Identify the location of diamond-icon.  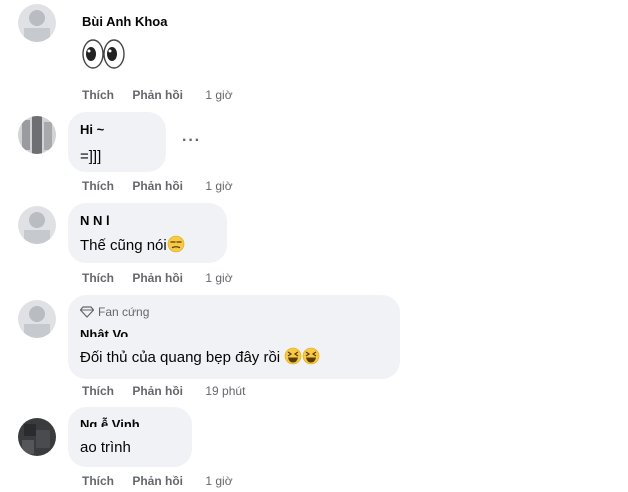
(87, 312).